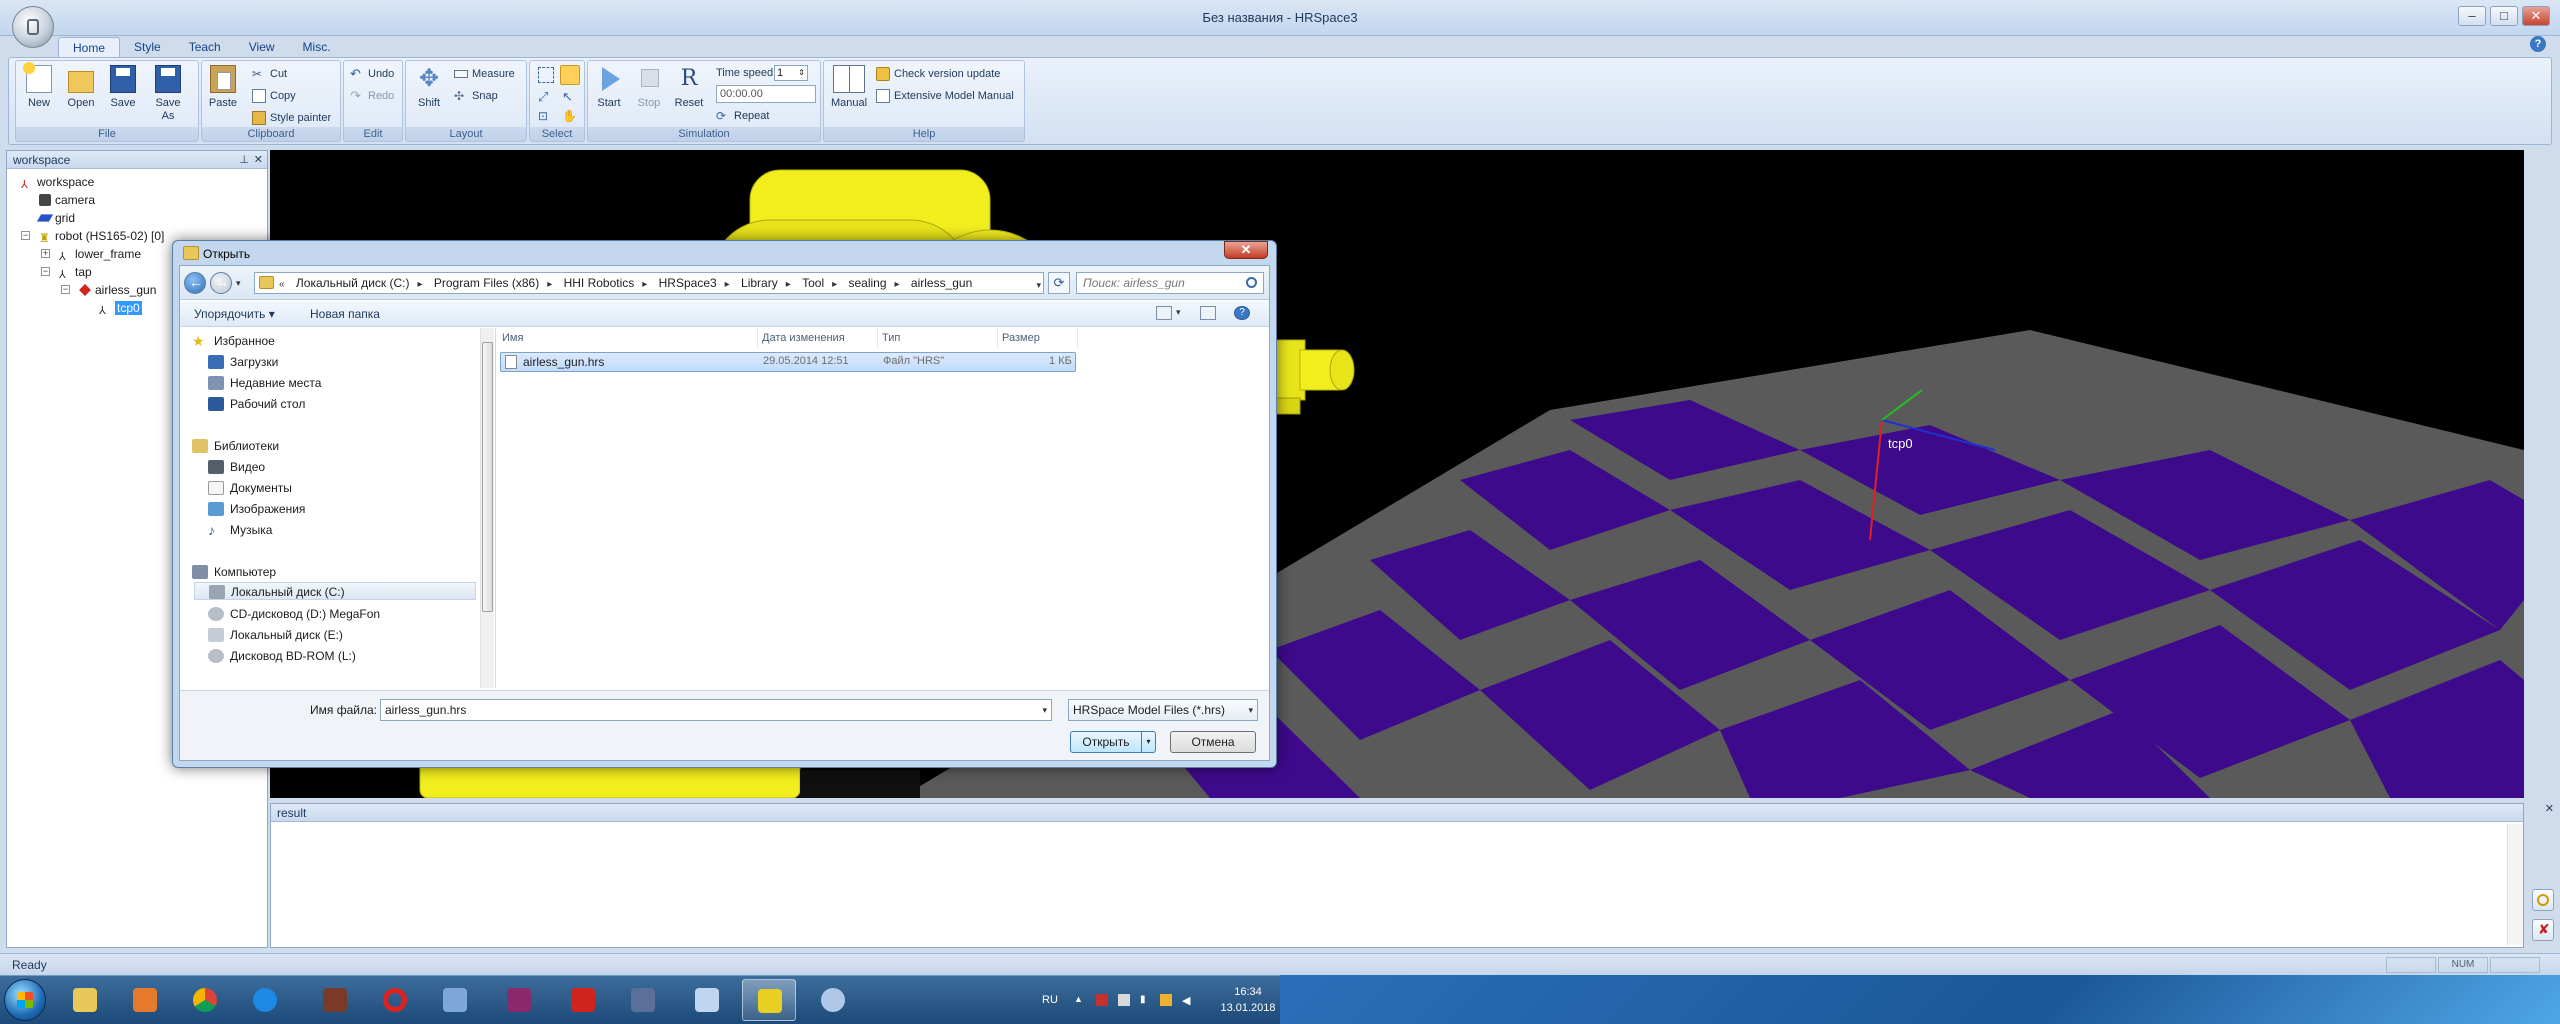 The width and height of the screenshot is (2560, 1024). I want to click on taskbar-pdf, so click(583, 1000).